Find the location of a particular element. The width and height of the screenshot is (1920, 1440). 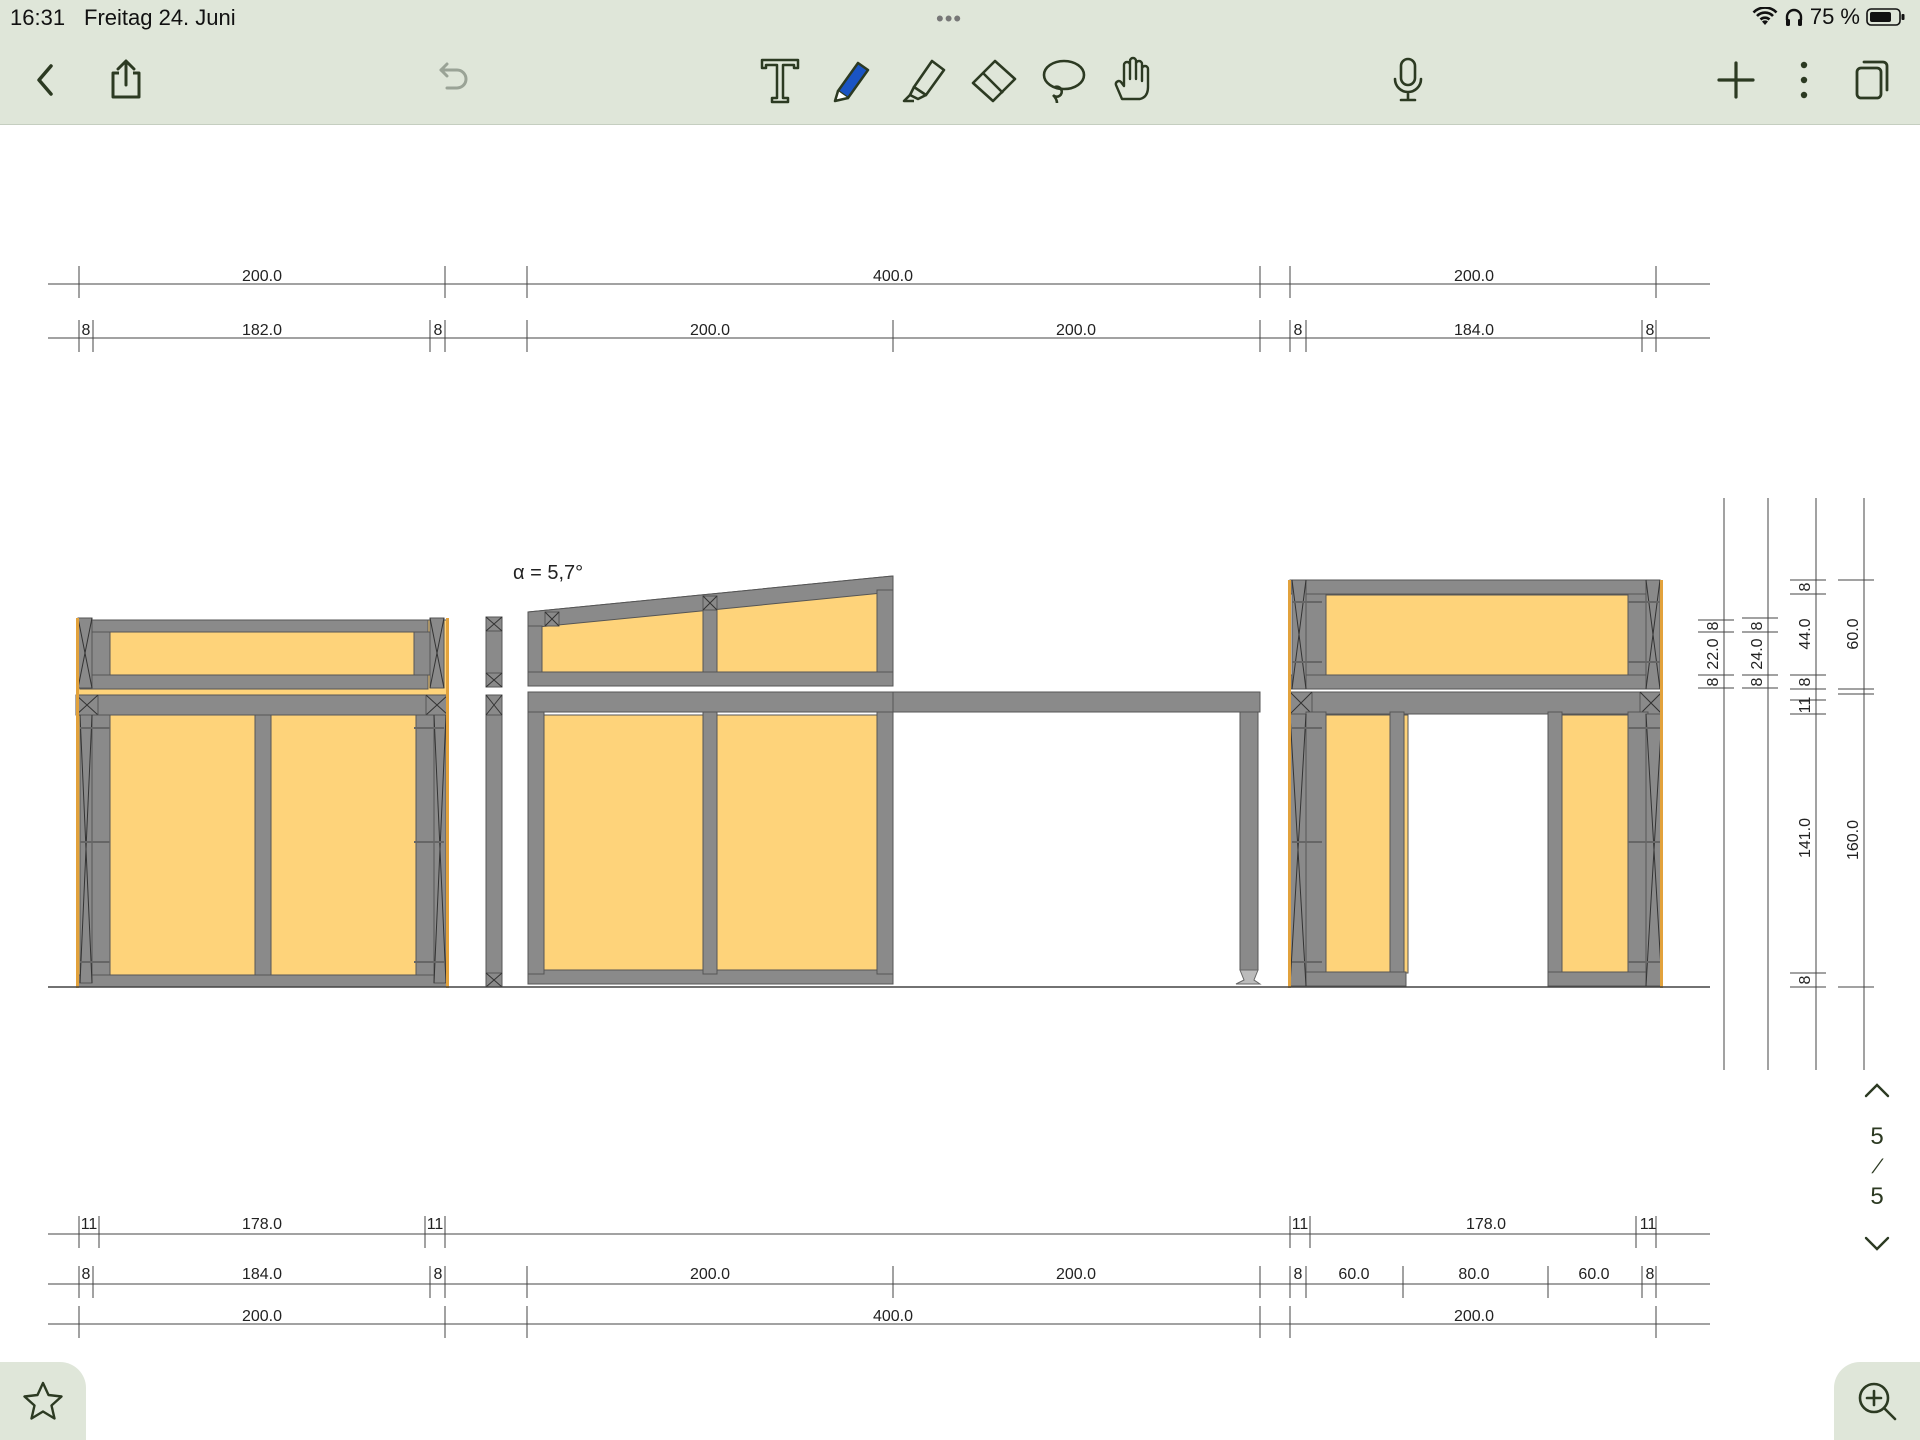

favorite-button is located at coordinates (43, 1401).